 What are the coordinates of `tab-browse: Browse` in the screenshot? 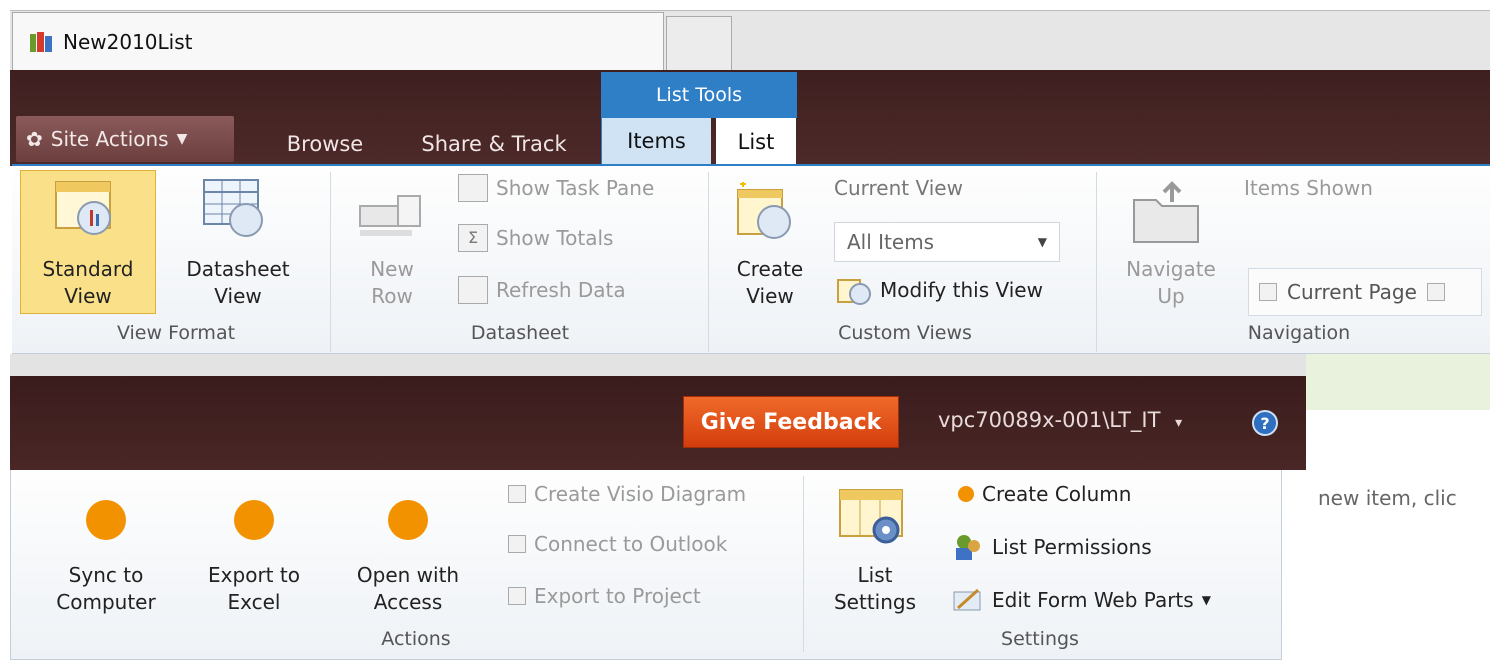 It's located at (325, 144).